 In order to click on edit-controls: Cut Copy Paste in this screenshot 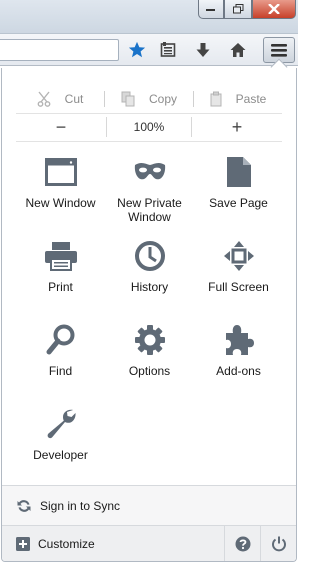, I will do `click(149, 99)`.